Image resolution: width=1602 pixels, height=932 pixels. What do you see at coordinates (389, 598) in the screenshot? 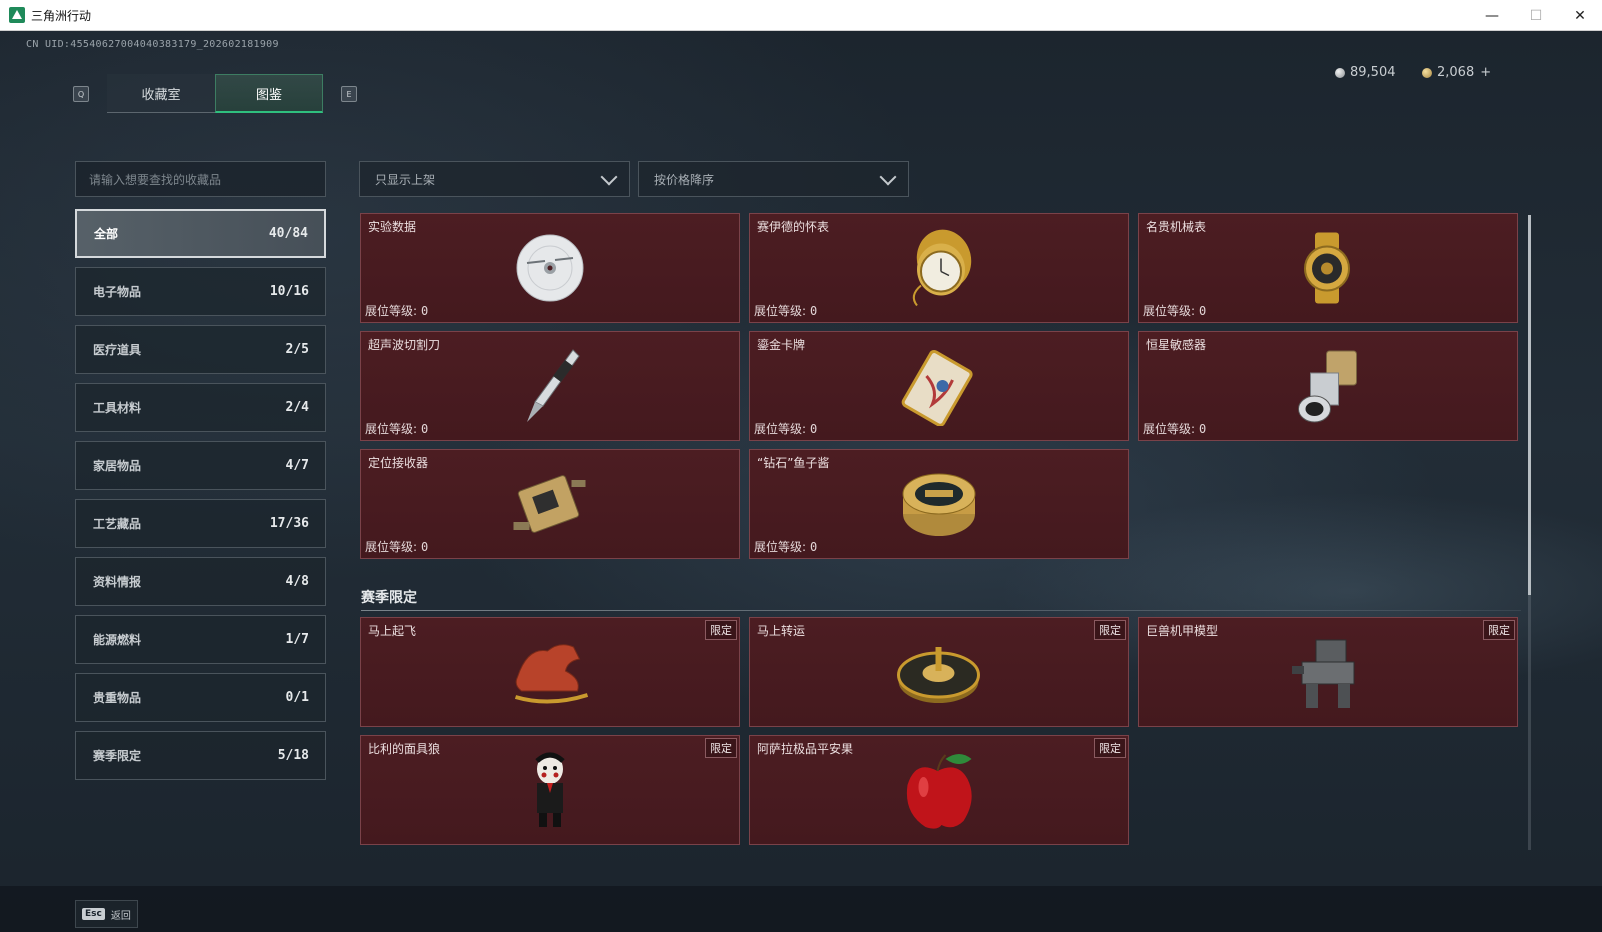
I see `season-section-title: 赛季限定` at bounding box center [389, 598].